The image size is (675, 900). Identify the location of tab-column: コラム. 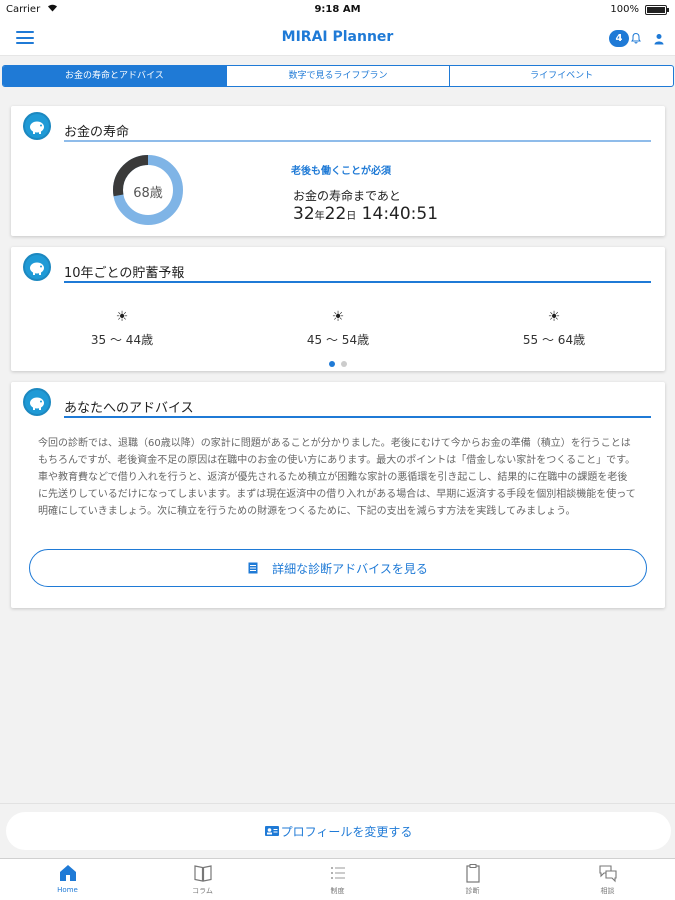
(202, 879).